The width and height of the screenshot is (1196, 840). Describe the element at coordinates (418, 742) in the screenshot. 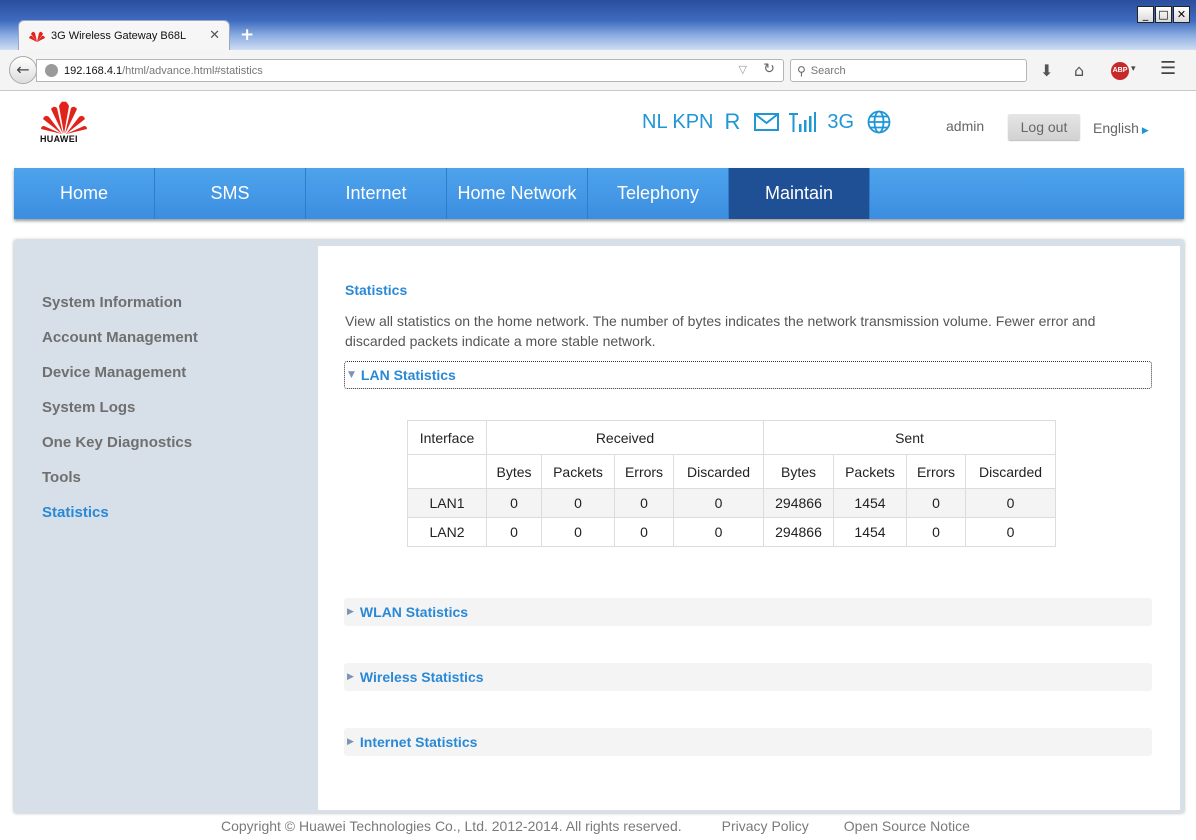

I see `section-label: Internet Statistics` at that location.